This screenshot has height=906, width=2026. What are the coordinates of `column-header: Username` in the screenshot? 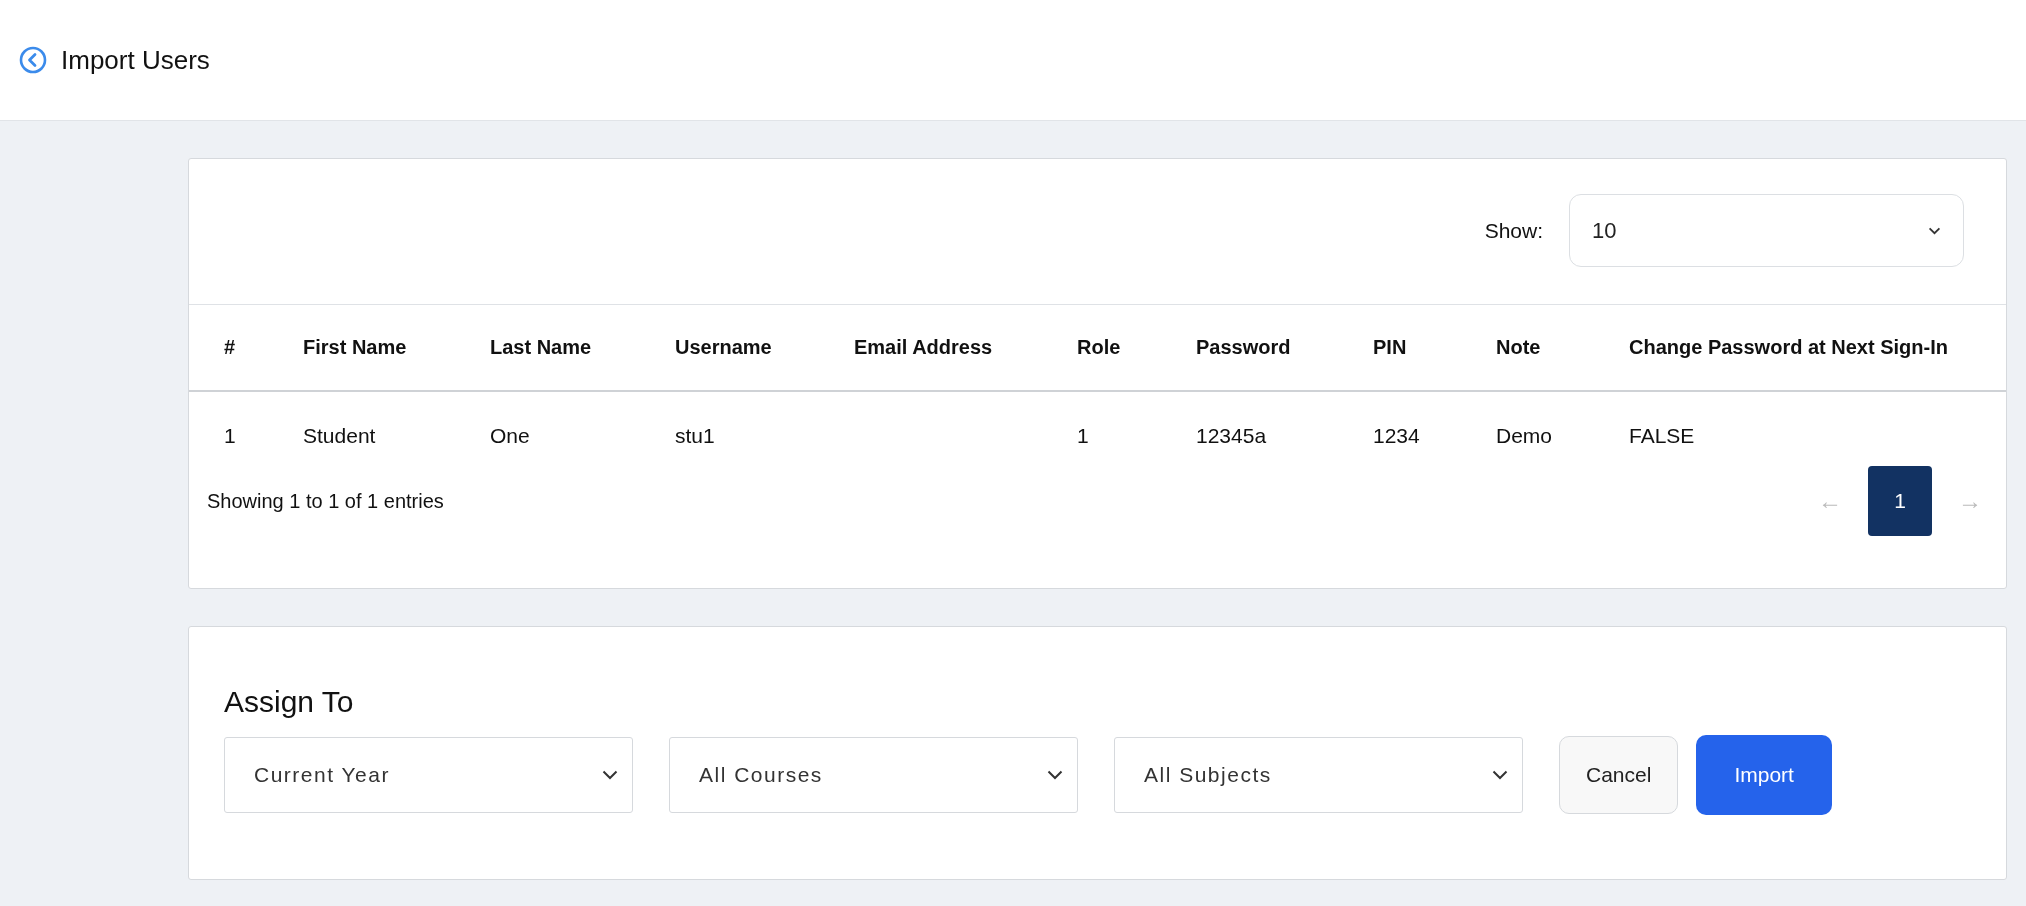 It's located at (724, 347).